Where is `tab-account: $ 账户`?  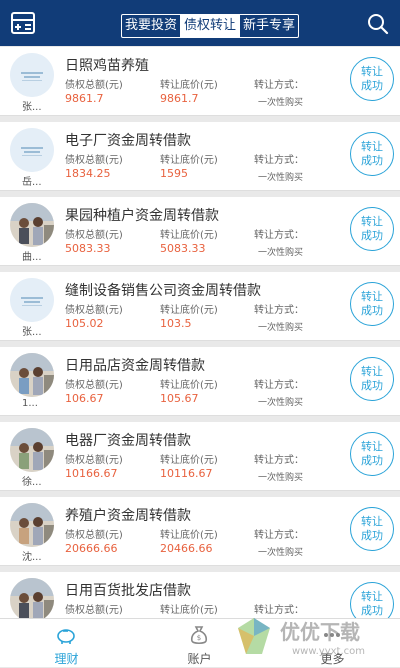
tab-account: $ 账户 is located at coordinates (199, 643).